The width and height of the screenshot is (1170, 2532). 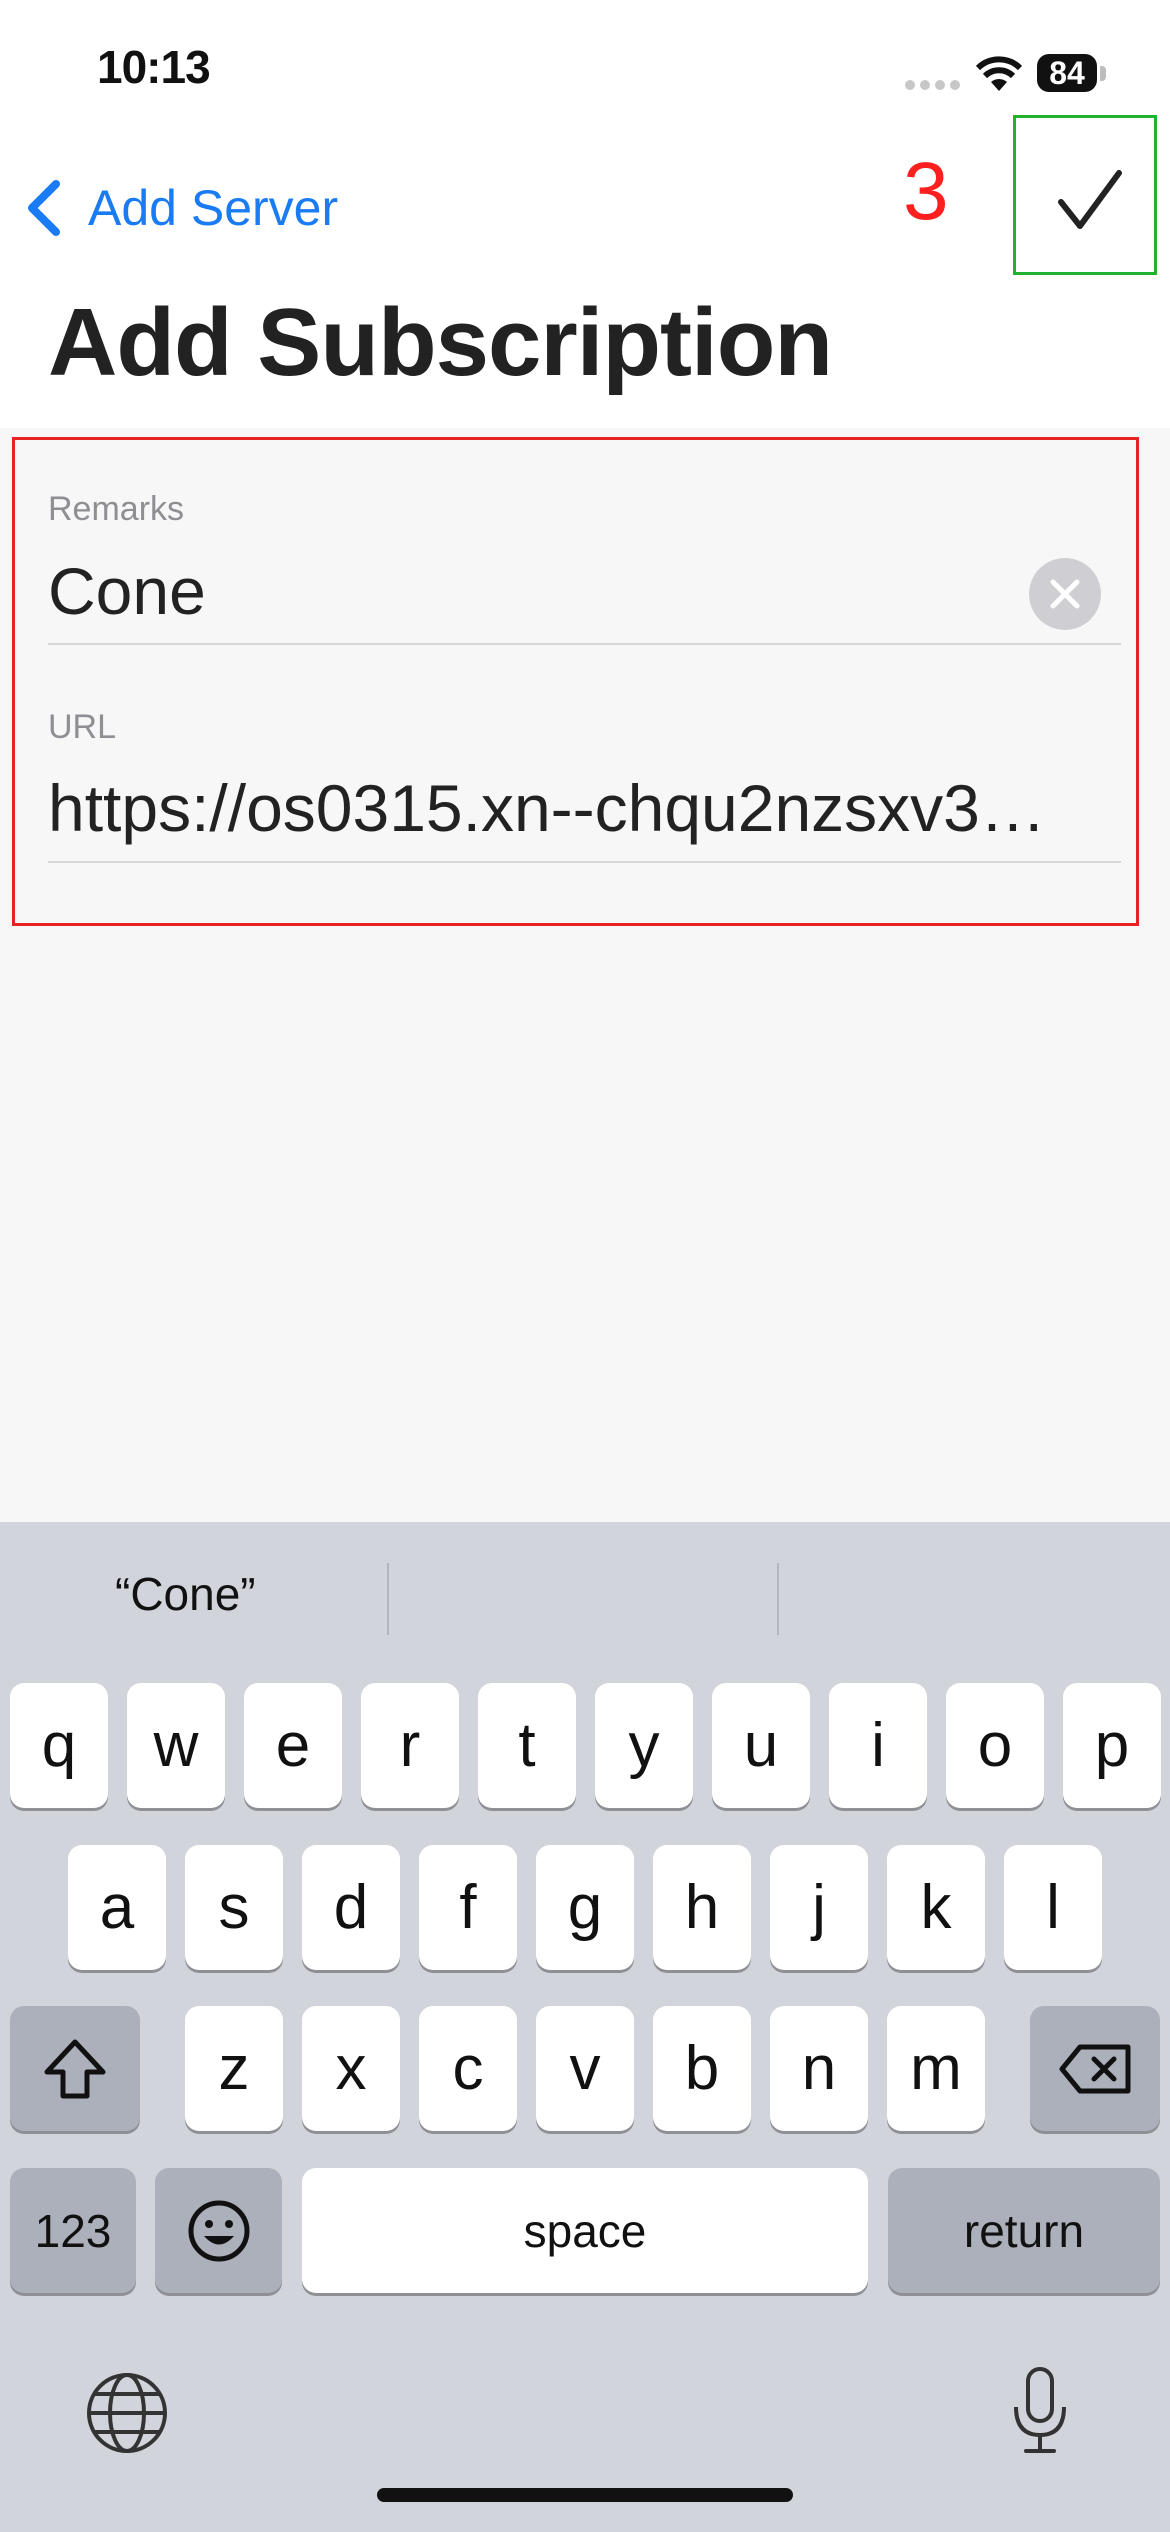 I want to click on delete-key, so click(x=1095, y=2068).